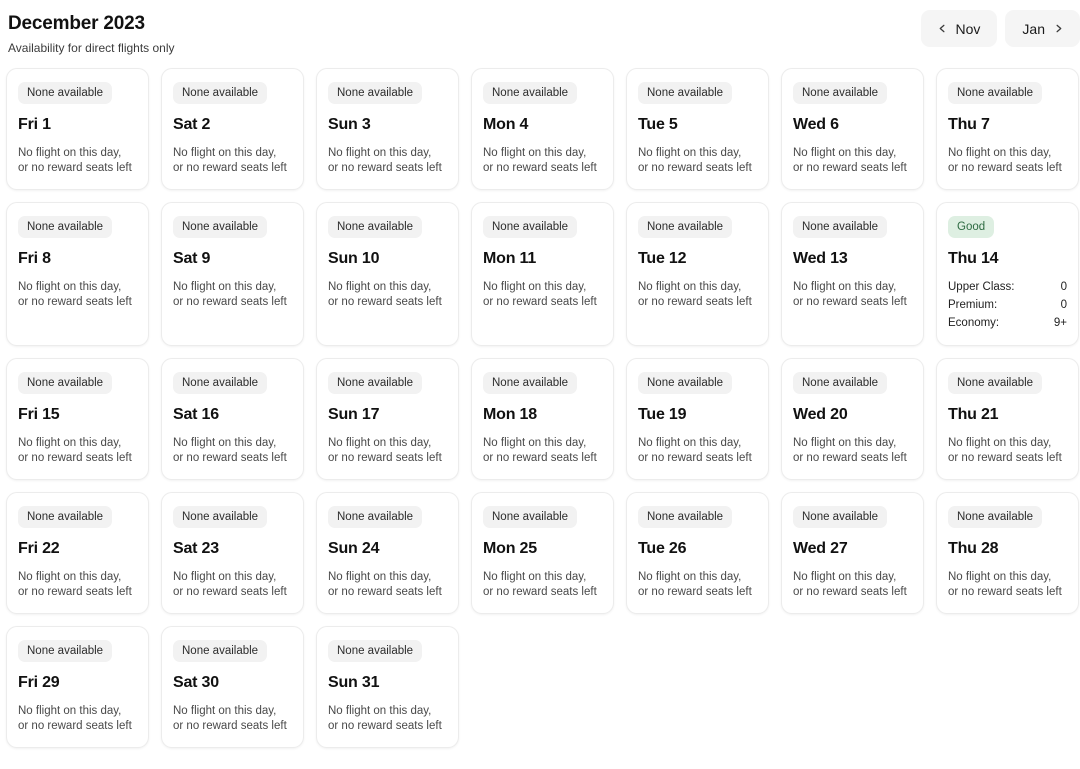 Image resolution: width=1080 pixels, height=769 pixels. I want to click on chevron-left-icon, so click(942, 28).